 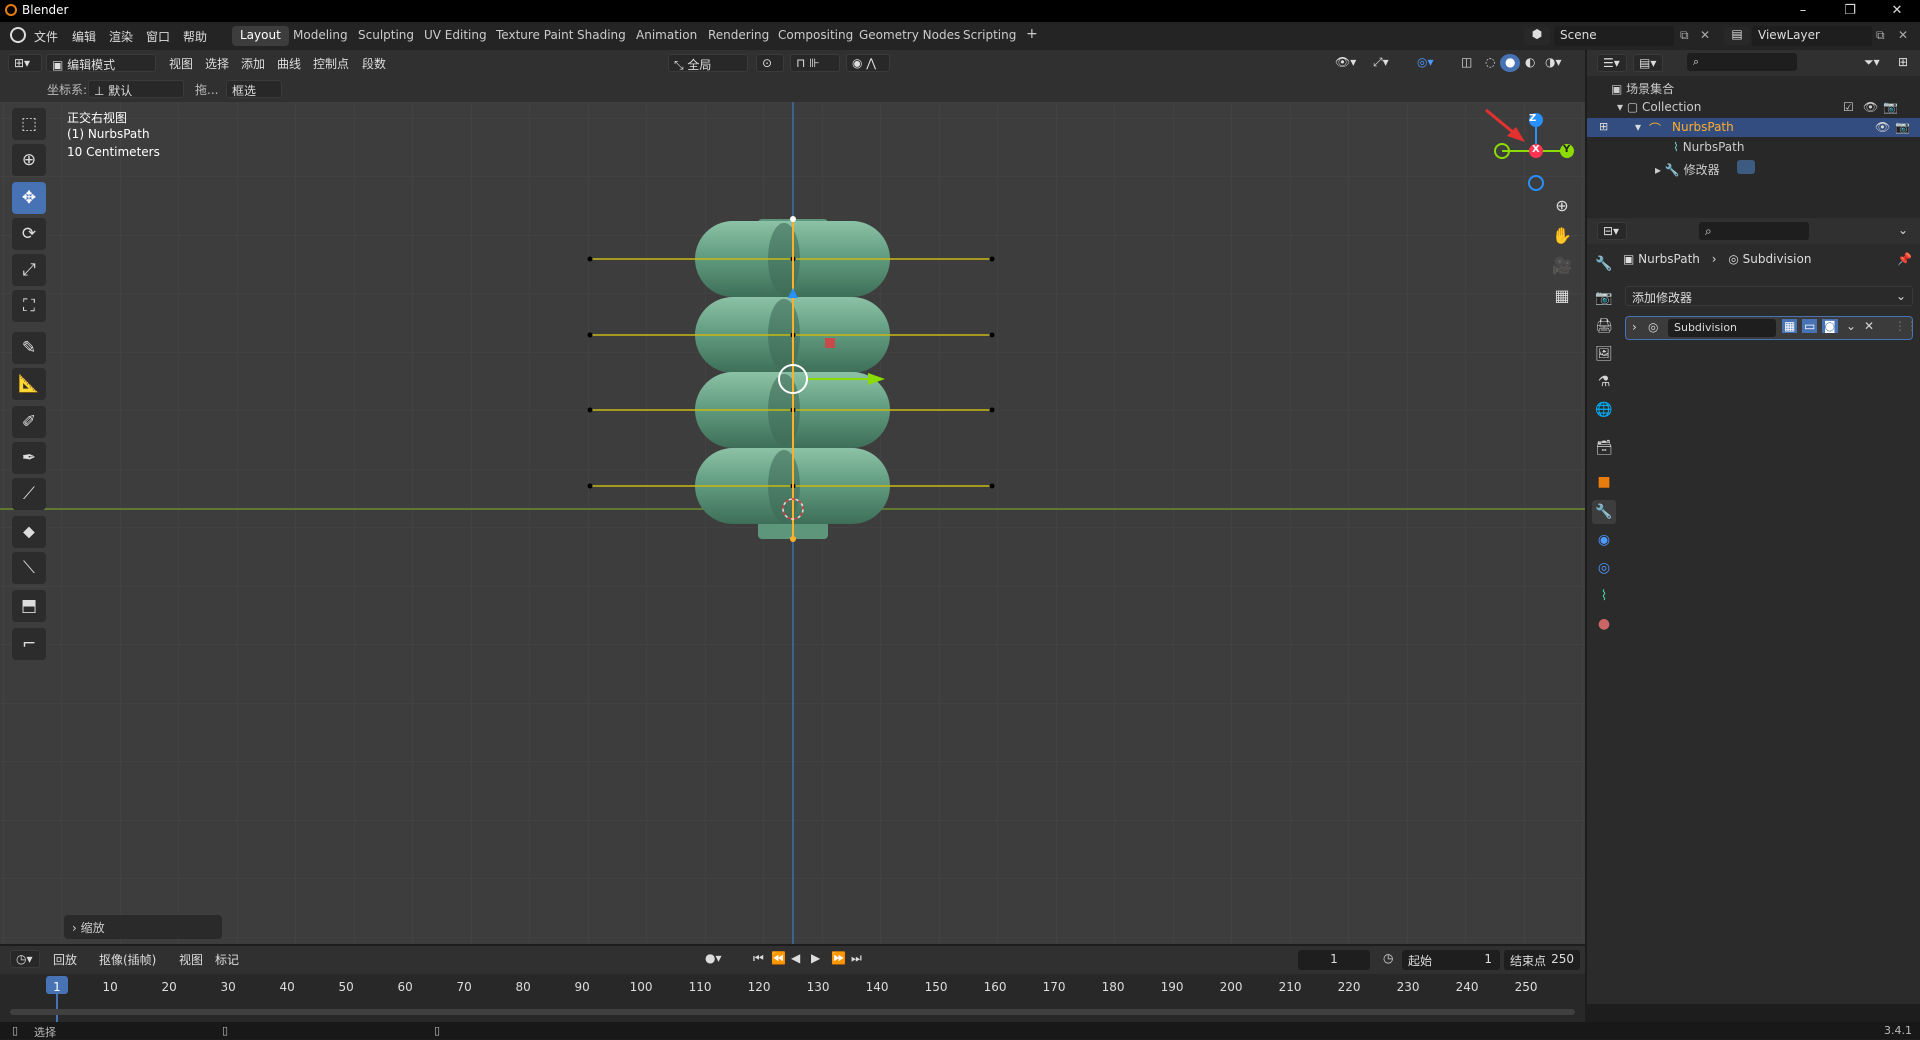 What do you see at coordinates (181, 63) in the screenshot?
I see `menu-view: 视图` at bounding box center [181, 63].